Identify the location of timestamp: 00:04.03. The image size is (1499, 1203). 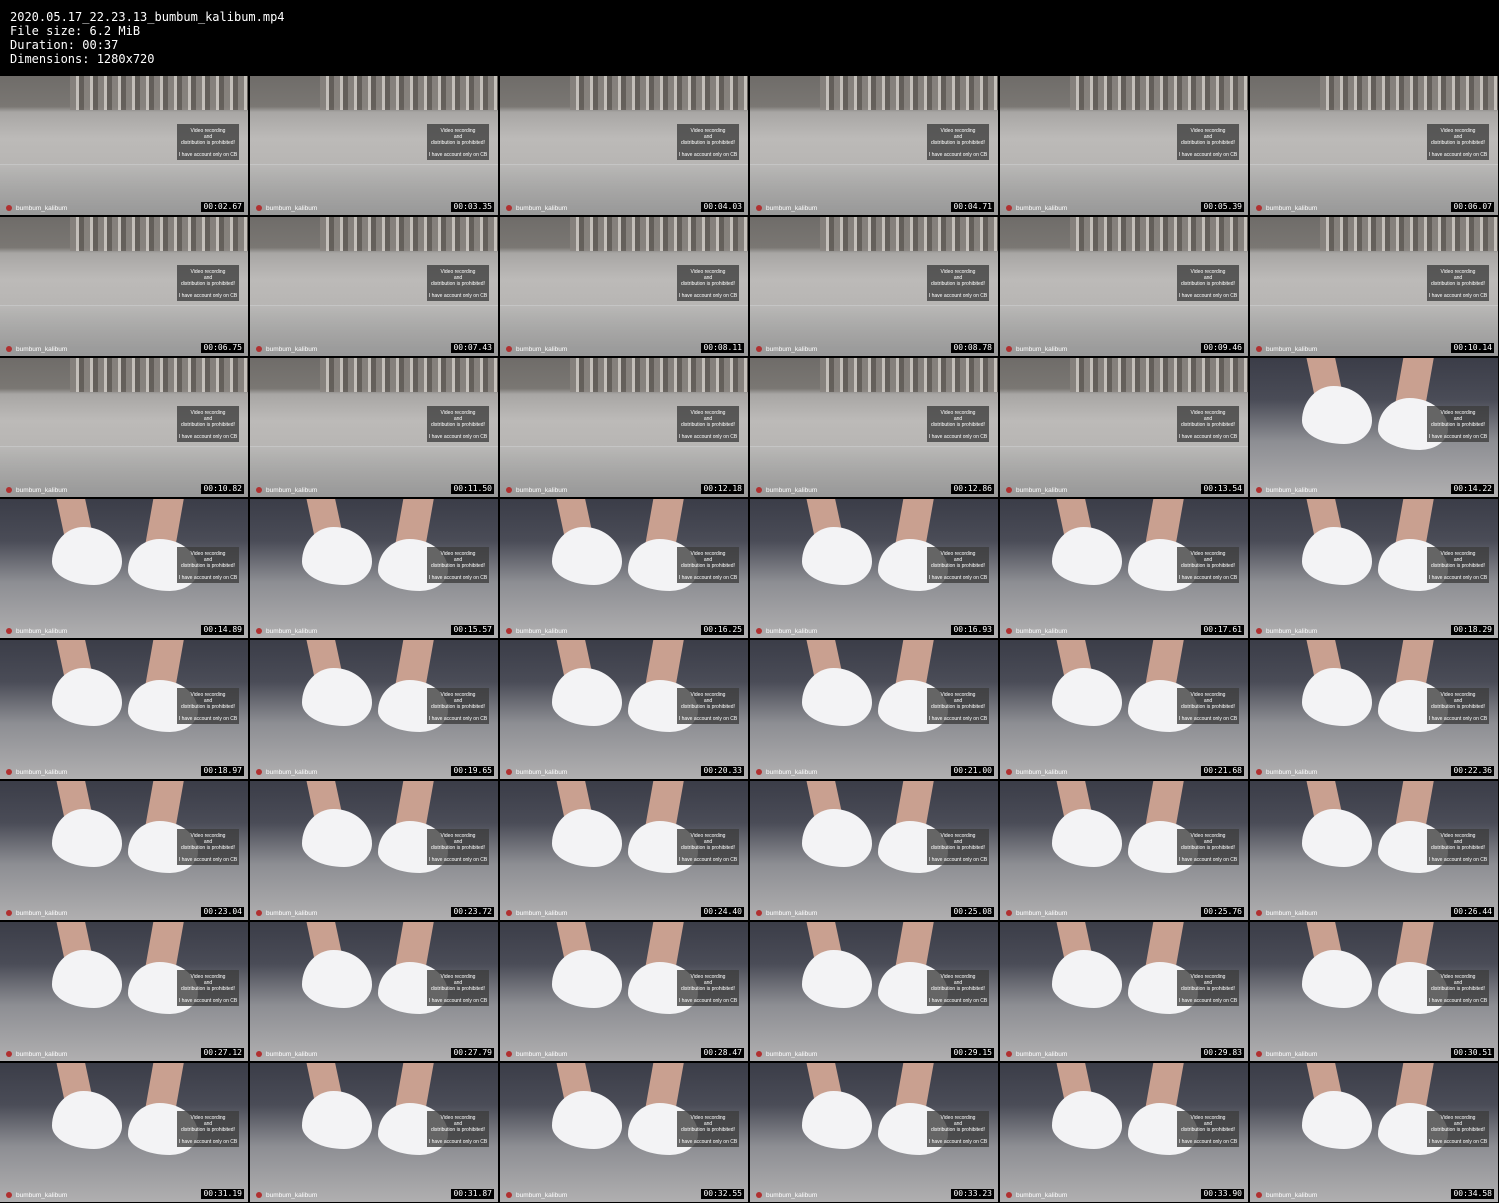
(722, 207).